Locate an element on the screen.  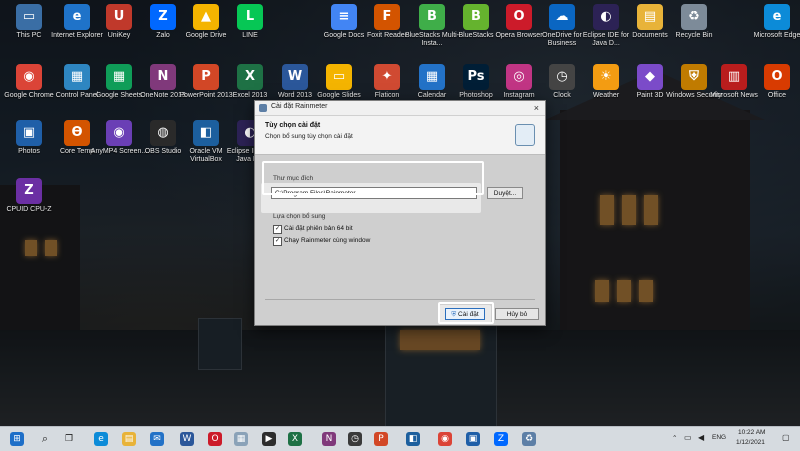
clock-date: 1/12/2021 is located at coordinates (750, 442).